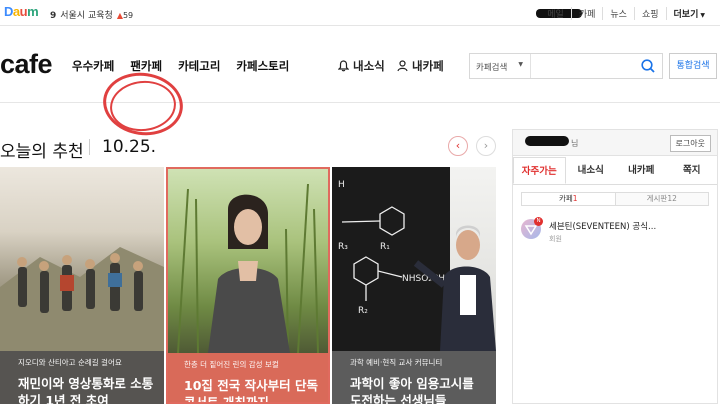  Describe the element at coordinates (618, 13) in the screenshot. I see `link-news: 뉴스` at that location.